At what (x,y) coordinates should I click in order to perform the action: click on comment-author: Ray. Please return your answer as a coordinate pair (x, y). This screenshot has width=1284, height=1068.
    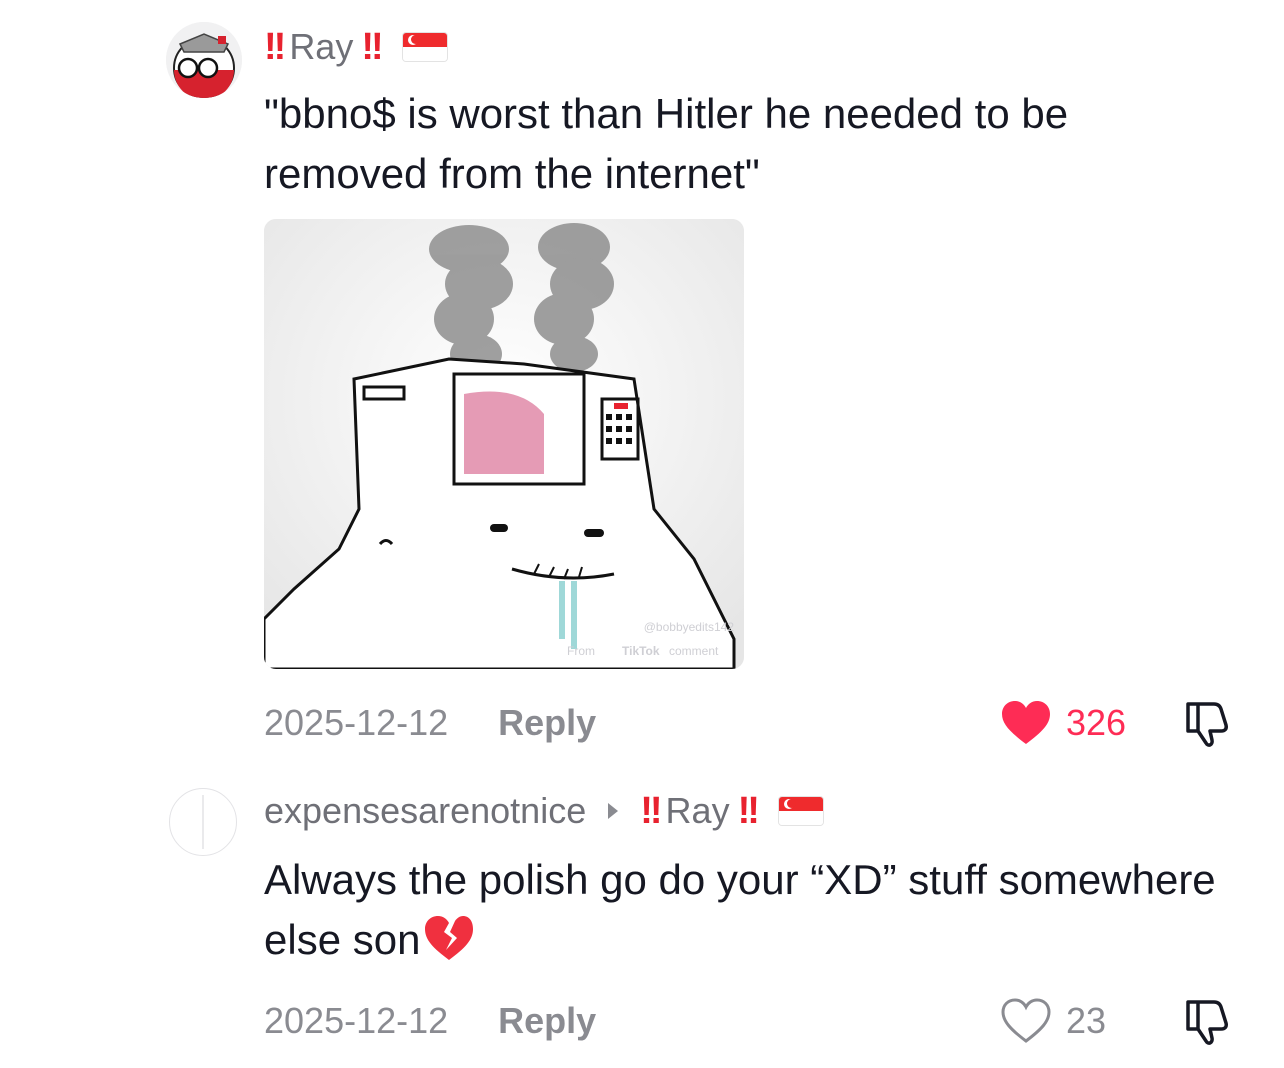
    Looking at the image, I should click on (321, 47).